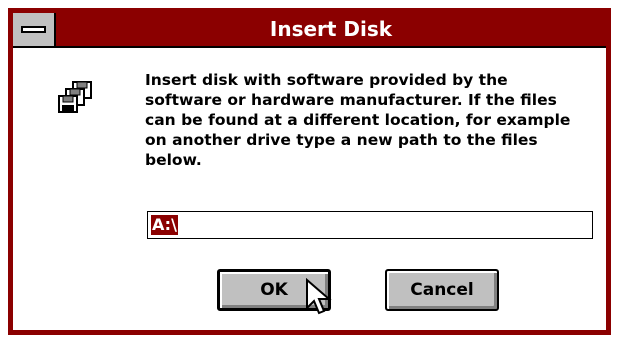 Image resolution: width=619 pixels, height=337 pixels. I want to click on system-menu-button, so click(34, 29).